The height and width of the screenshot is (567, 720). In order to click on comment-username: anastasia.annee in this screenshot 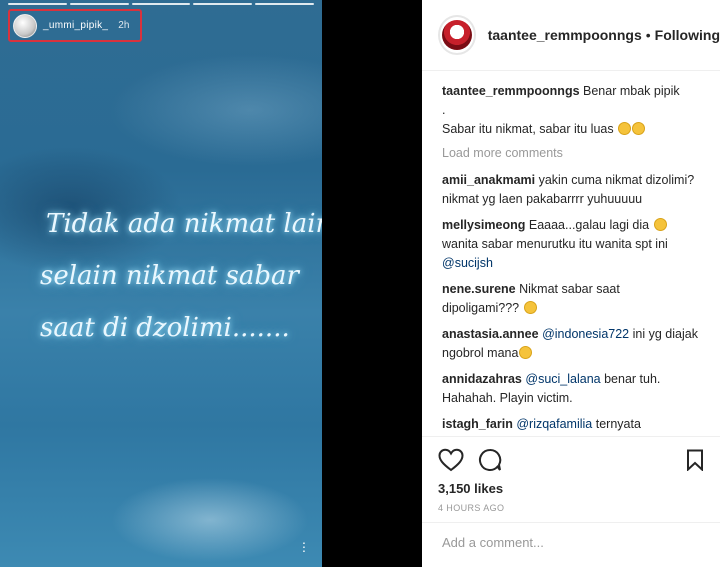, I will do `click(490, 334)`.